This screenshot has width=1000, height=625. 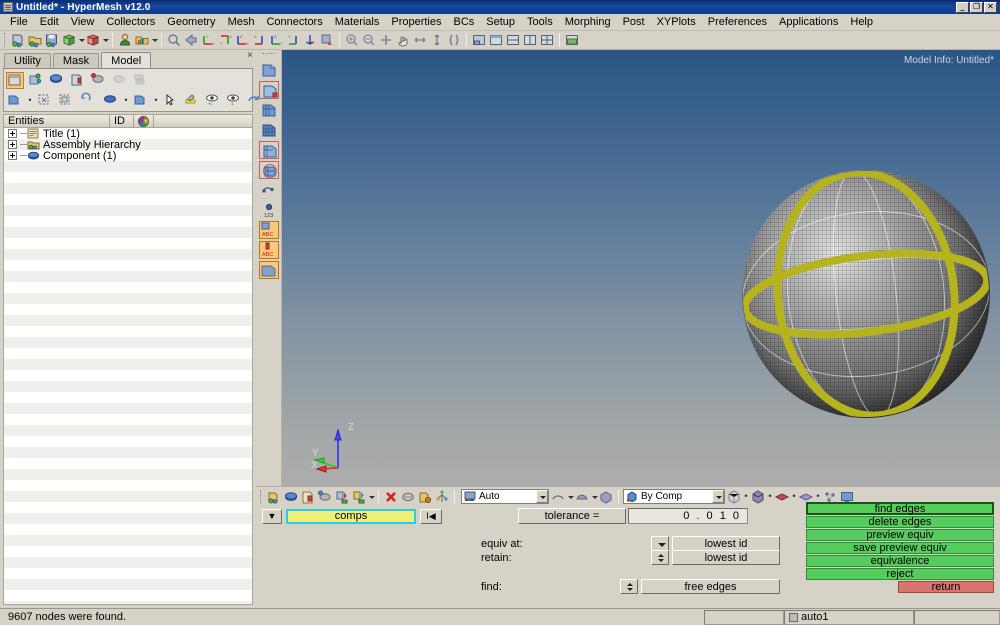 I want to click on menu-applications: Applications, so click(x=808, y=22).